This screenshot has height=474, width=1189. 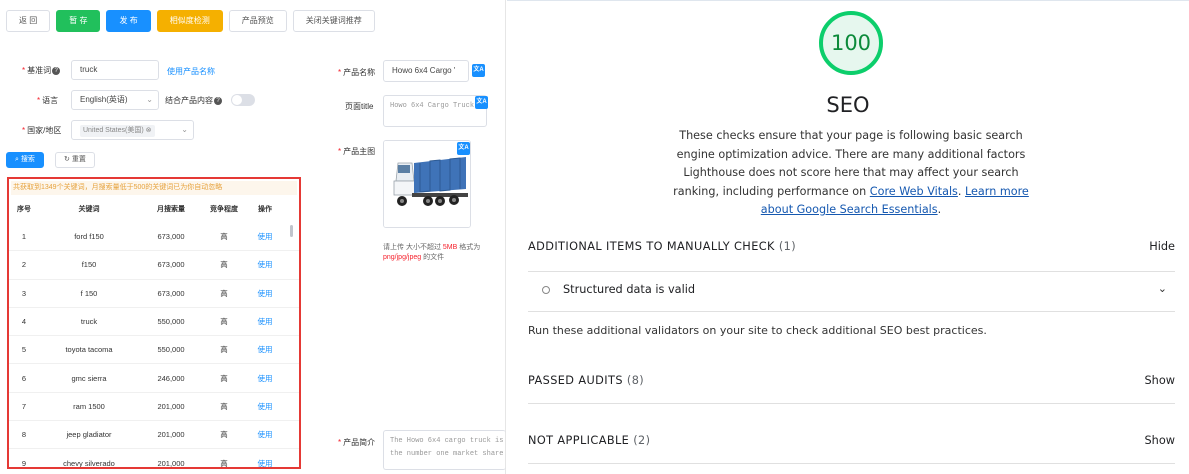 What do you see at coordinates (154, 322) in the screenshot?
I see `table-row: 4 truck 550,000 高 使用` at bounding box center [154, 322].